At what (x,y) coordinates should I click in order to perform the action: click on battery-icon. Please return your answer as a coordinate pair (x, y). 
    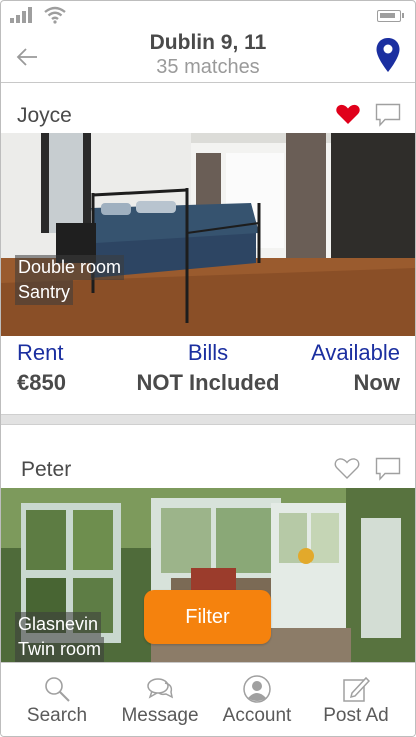
    Looking at the image, I should click on (390, 16).